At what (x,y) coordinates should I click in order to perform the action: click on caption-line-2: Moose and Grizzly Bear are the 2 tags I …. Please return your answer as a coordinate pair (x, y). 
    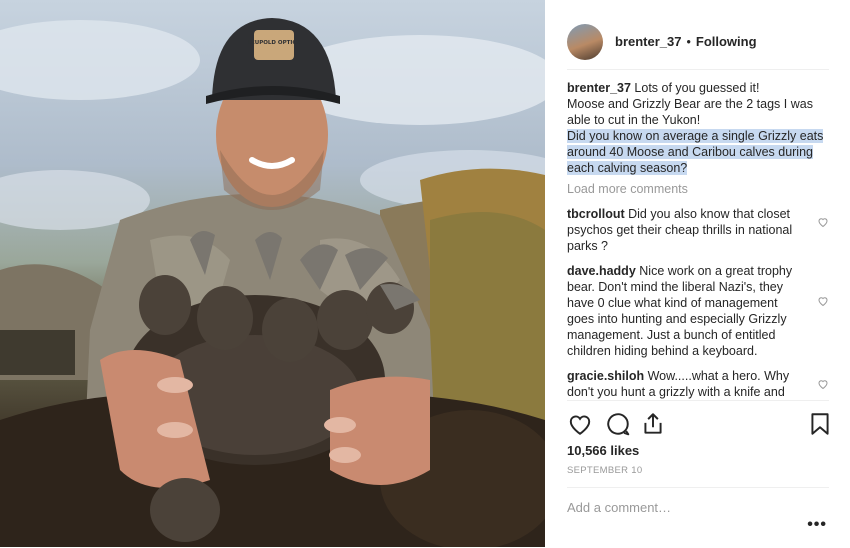
    Looking at the image, I should click on (690, 112).